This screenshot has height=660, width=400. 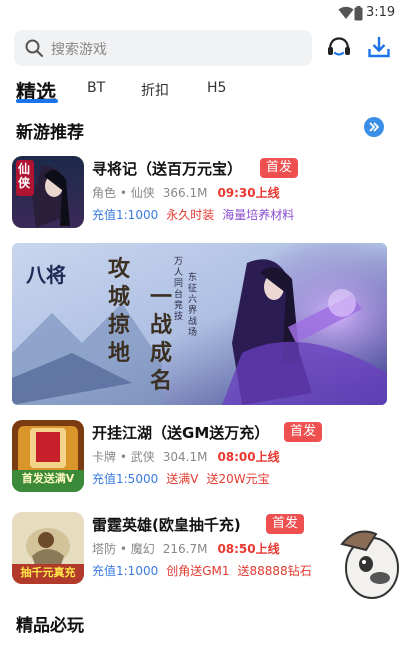 What do you see at coordinates (163, 48) in the screenshot?
I see `search-input: 搜索游戏` at bounding box center [163, 48].